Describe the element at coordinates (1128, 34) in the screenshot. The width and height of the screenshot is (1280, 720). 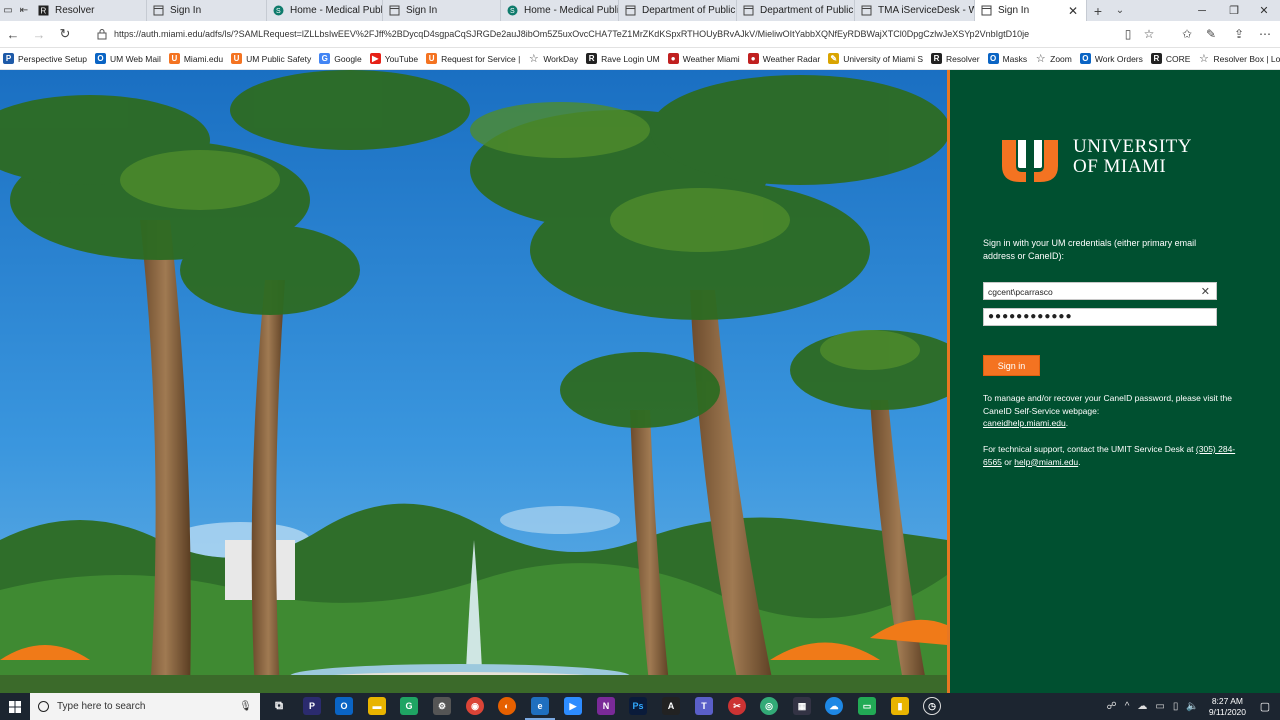
I see `reading-view-icon: ▯` at that location.